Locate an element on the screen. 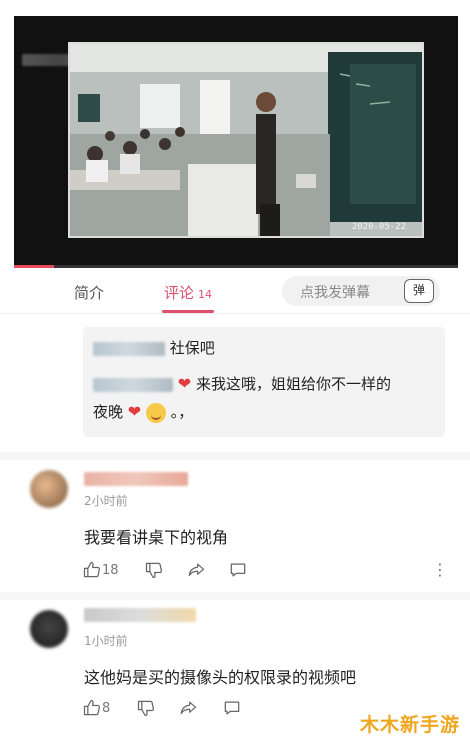  like-button: 8 is located at coordinates (96, 708).